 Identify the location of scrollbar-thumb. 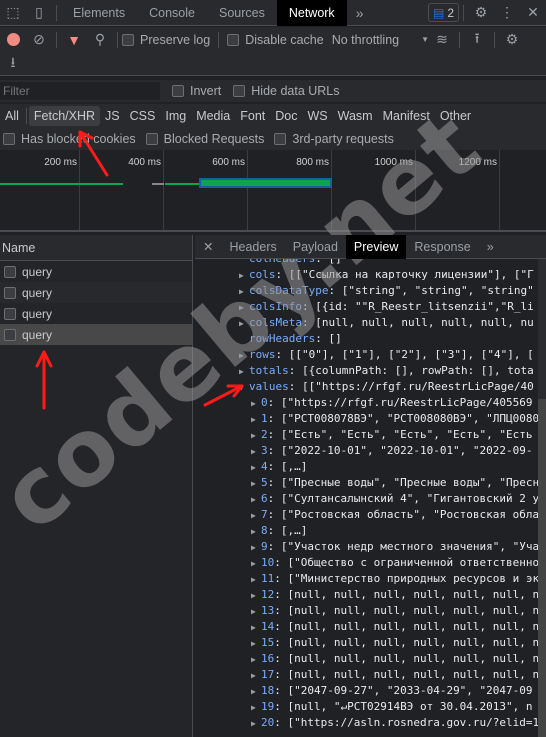
(542, 568).